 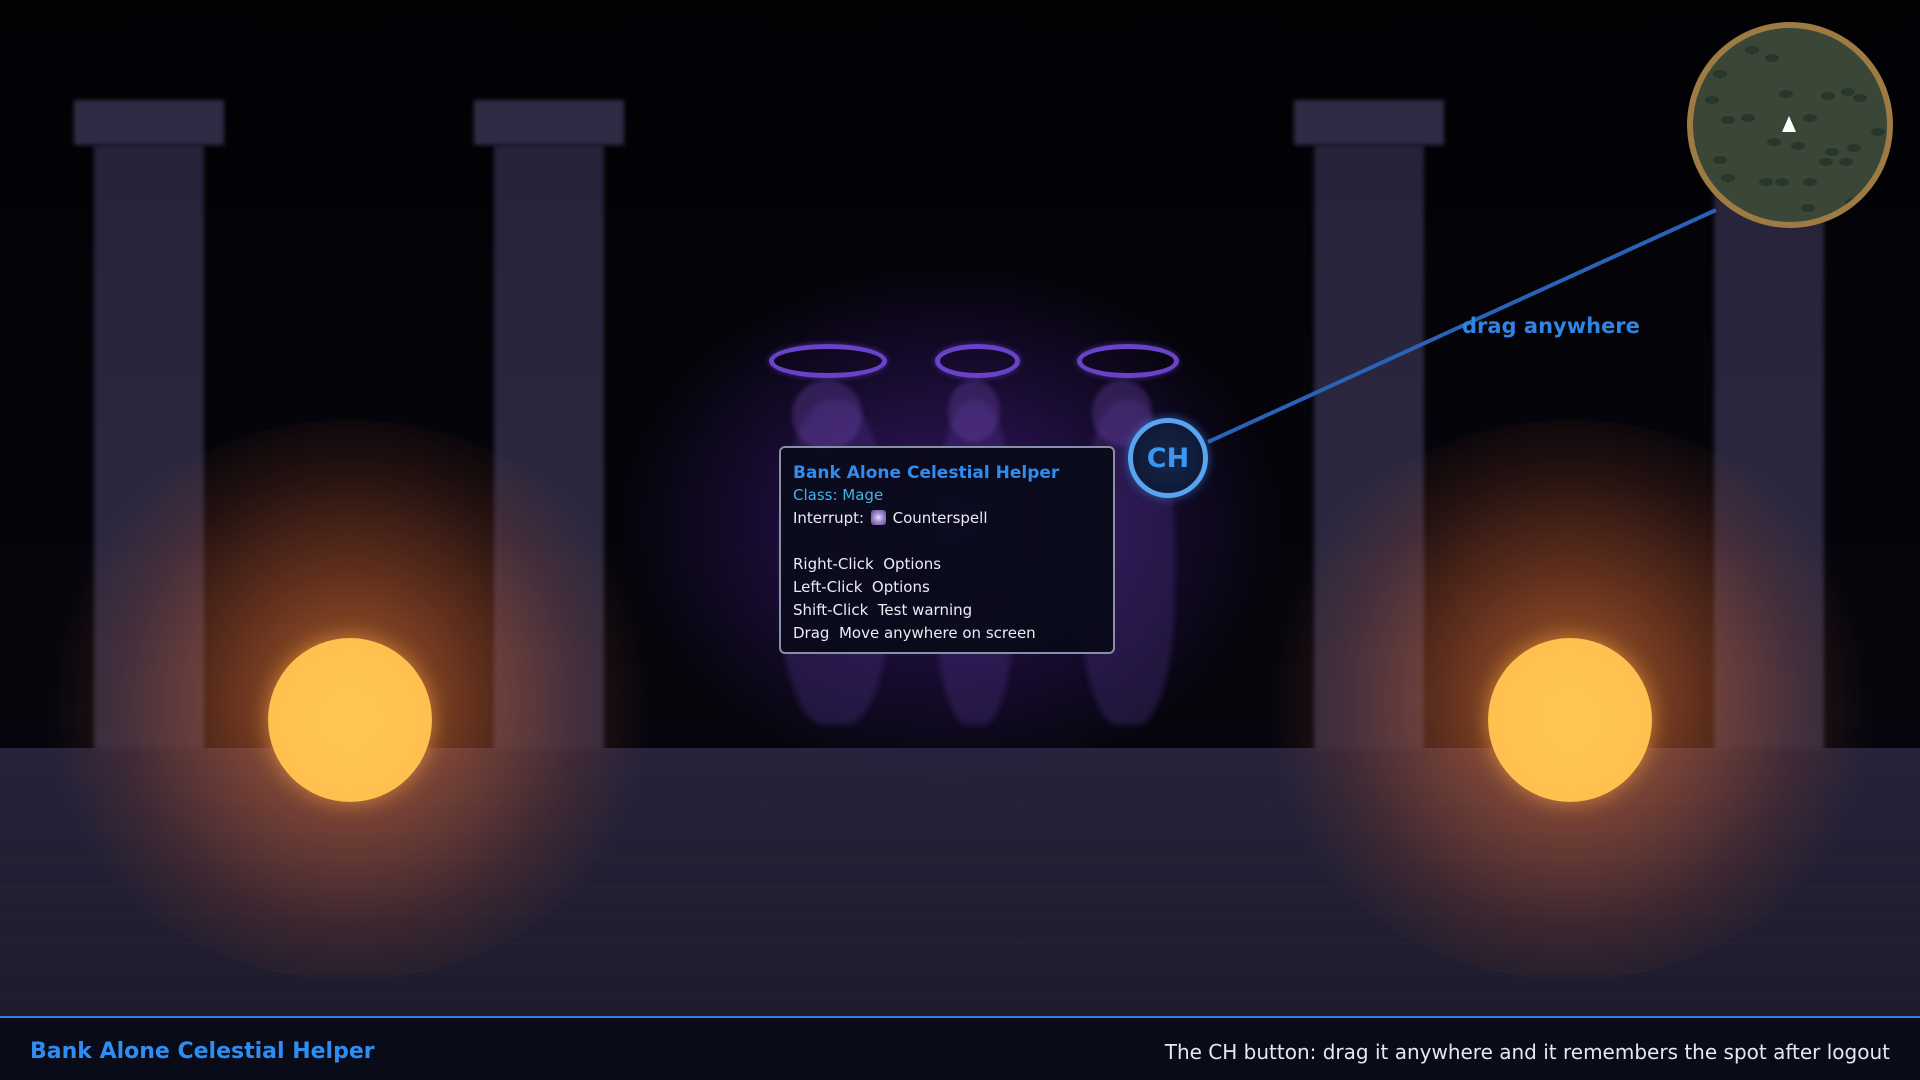 I want to click on tooltip-interrupt: Interrupt: Counterspell, so click(x=947, y=518).